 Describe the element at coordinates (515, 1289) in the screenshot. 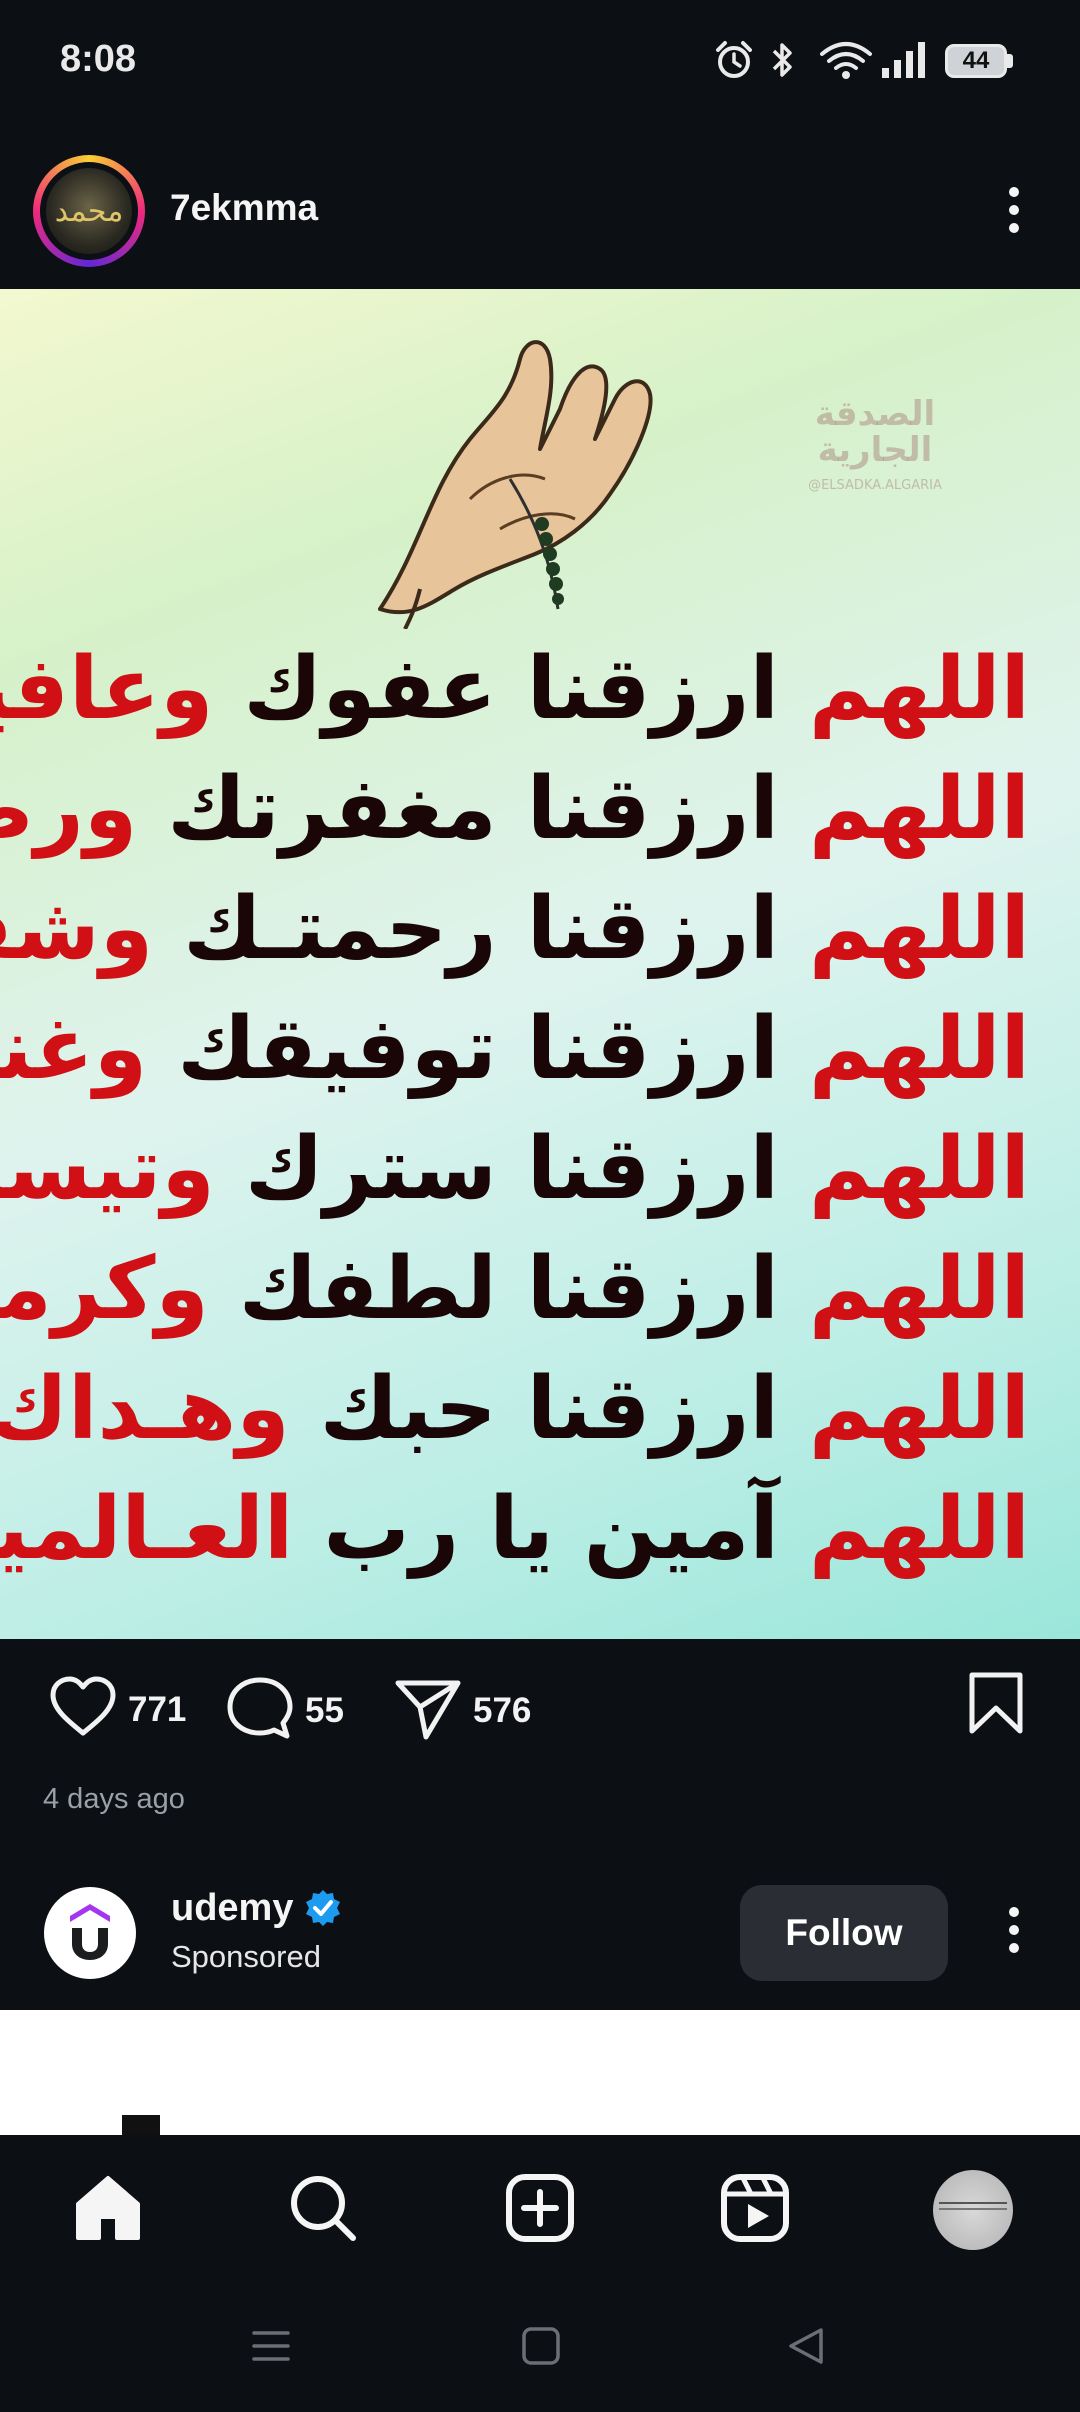

I see `prayer-line: اللهم ارزقنا لطفك وكرمك` at that location.